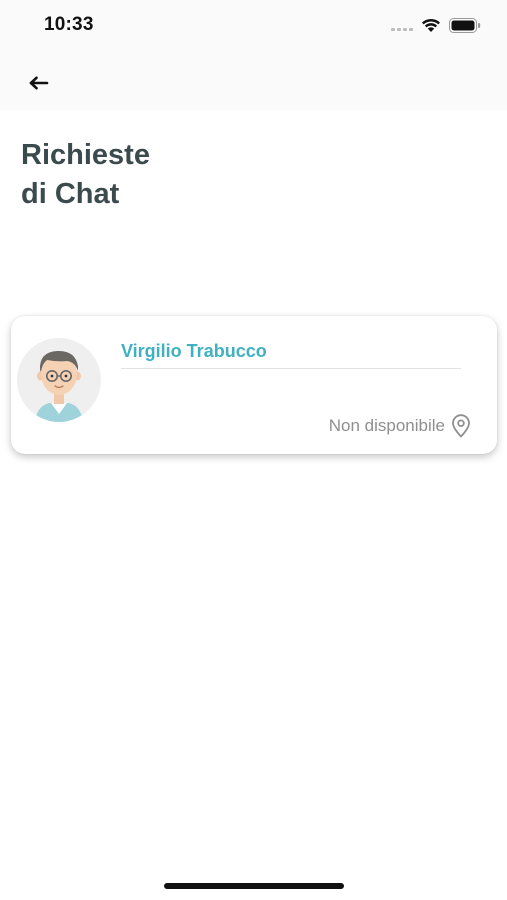 The width and height of the screenshot is (507, 900). I want to click on battery-icon, so click(465, 25).